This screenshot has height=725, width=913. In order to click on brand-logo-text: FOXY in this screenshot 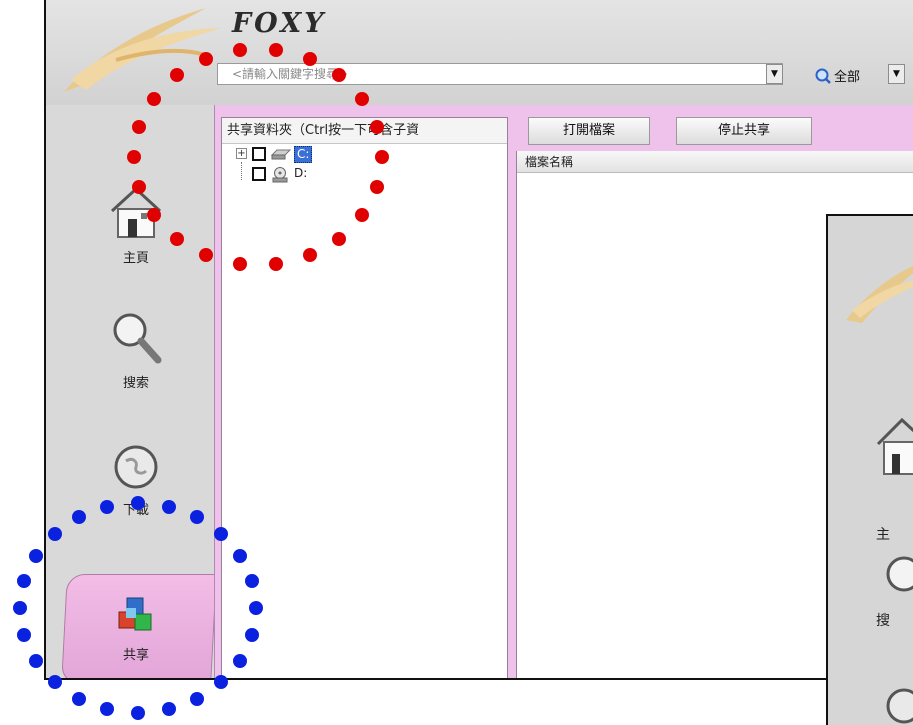, I will do `click(279, 23)`.